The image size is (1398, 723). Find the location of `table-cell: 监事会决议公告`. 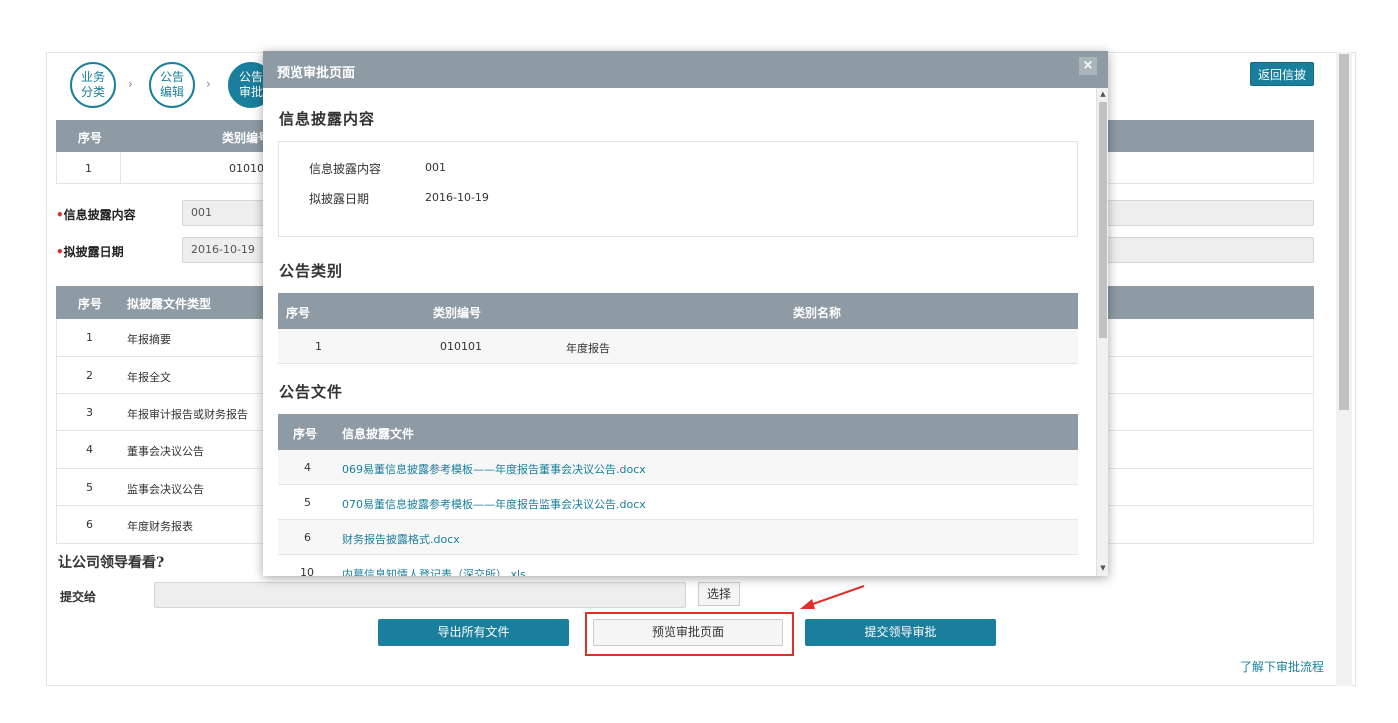

table-cell: 监事会决议公告 is located at coordinates (165, 489).